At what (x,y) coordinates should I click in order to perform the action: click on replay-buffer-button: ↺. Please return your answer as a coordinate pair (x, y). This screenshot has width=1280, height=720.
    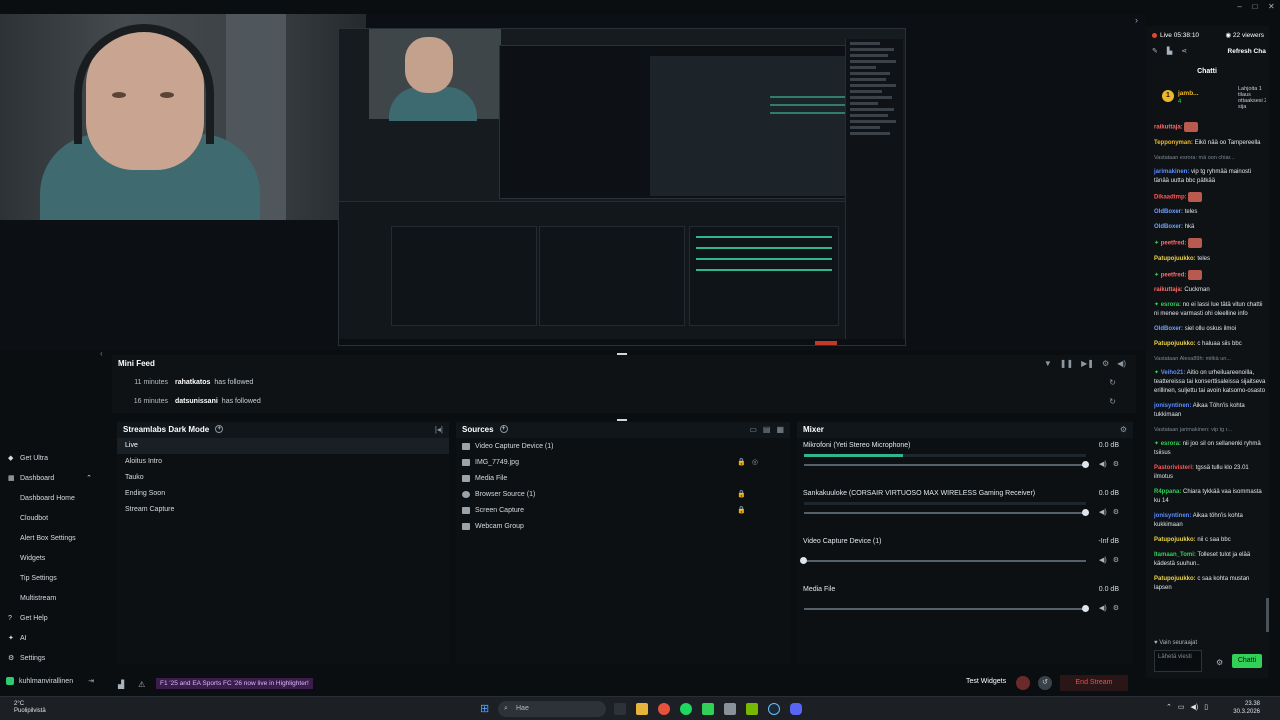
    Looking at the image, I should click on (1045, 683).